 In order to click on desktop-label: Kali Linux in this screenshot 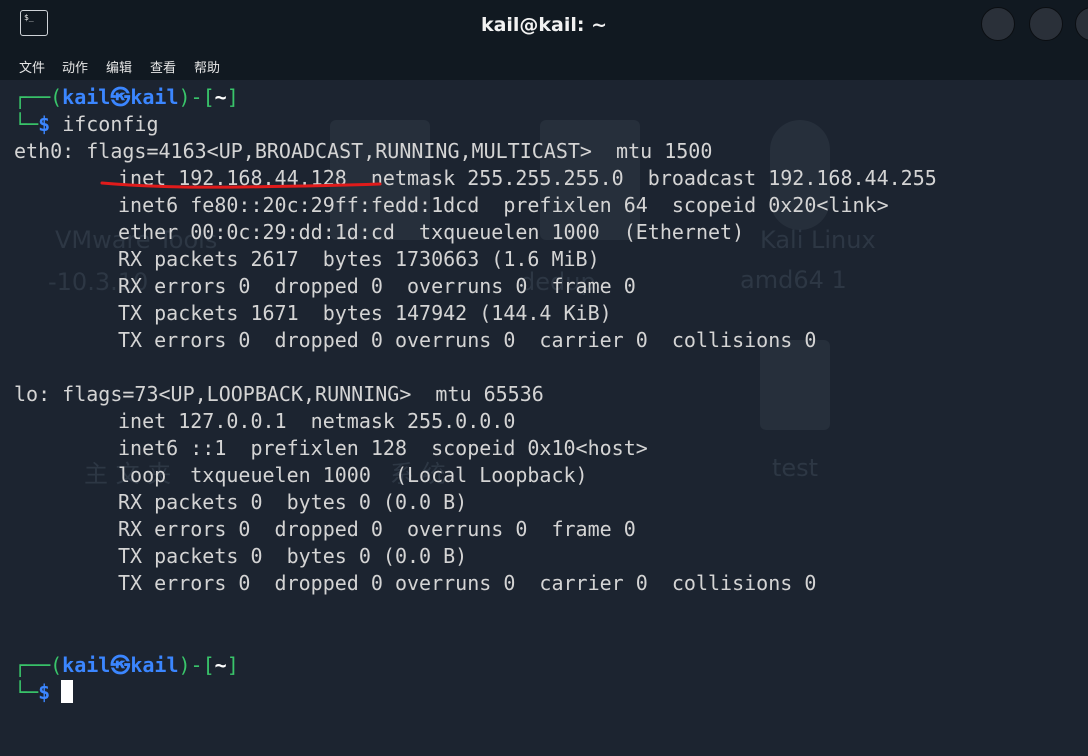, I will do `click(818, 240)`.